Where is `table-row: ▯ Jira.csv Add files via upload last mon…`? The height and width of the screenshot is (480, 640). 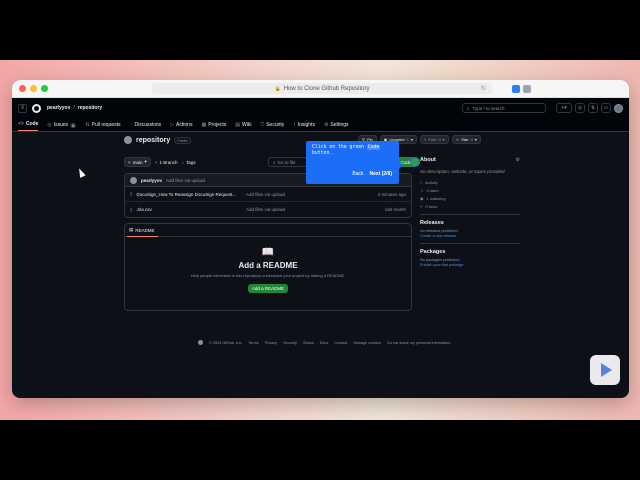 table-row: ▯ Jira.csv Add files via upload last mon… is located at coordinates (268, 209).